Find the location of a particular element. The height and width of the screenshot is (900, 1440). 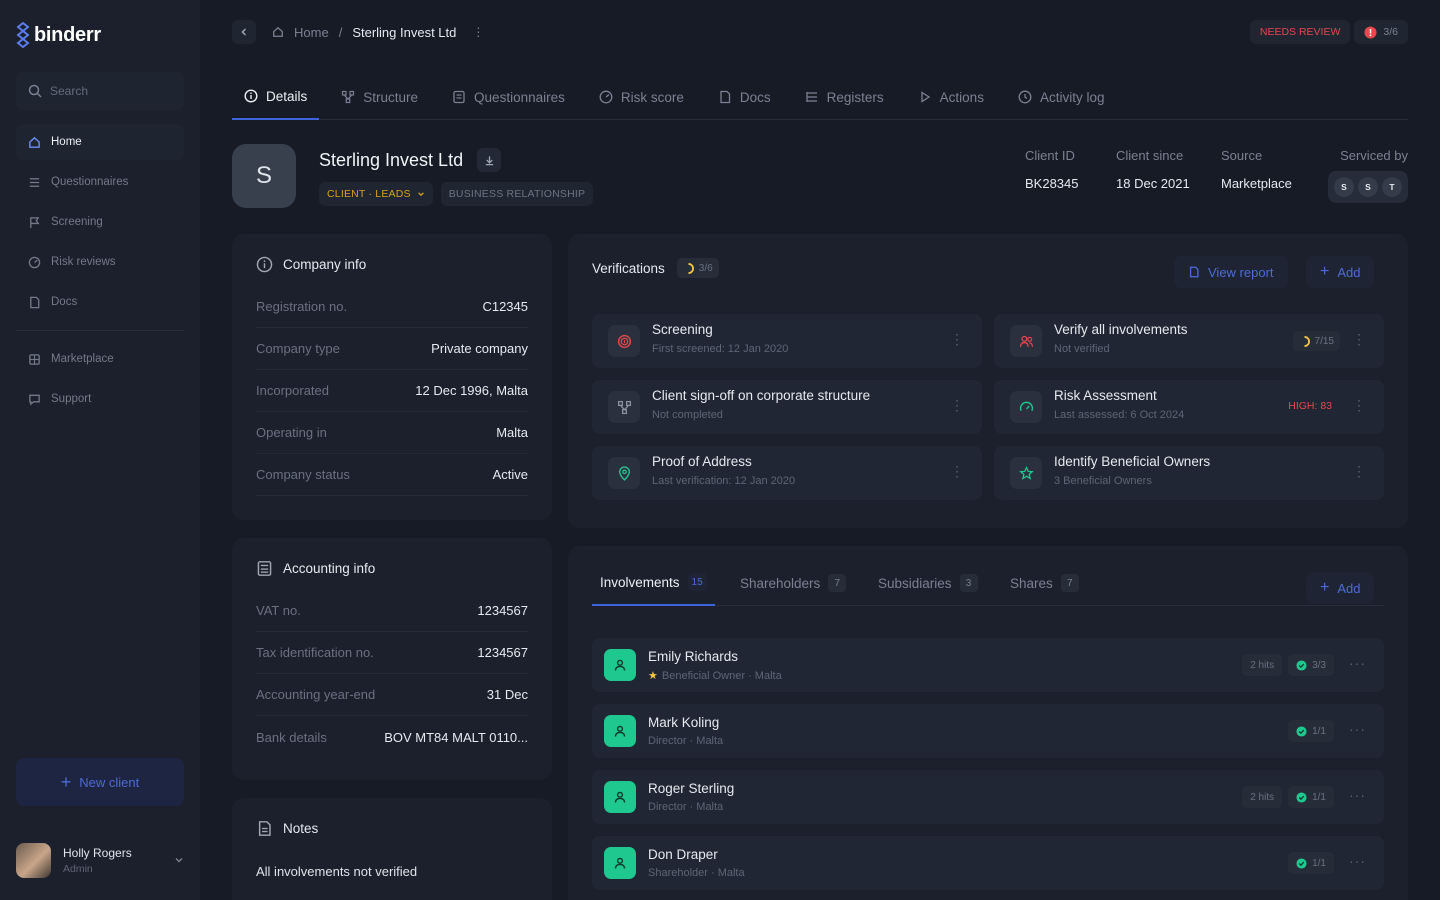

tab-shares: Shares 7 is located at coordinates (1044, 583).